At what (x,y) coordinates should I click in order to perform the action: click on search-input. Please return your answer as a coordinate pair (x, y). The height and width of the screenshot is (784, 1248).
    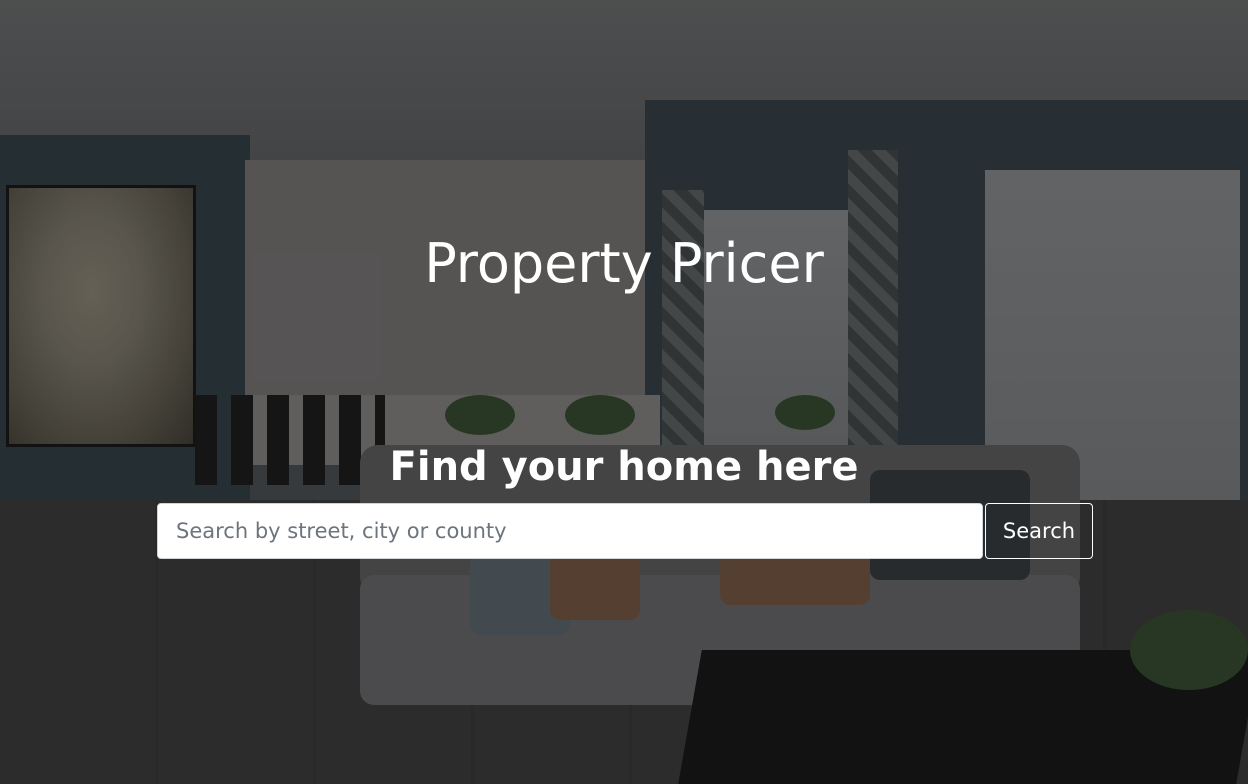
    Looking at the image, I should click on (570, 531).